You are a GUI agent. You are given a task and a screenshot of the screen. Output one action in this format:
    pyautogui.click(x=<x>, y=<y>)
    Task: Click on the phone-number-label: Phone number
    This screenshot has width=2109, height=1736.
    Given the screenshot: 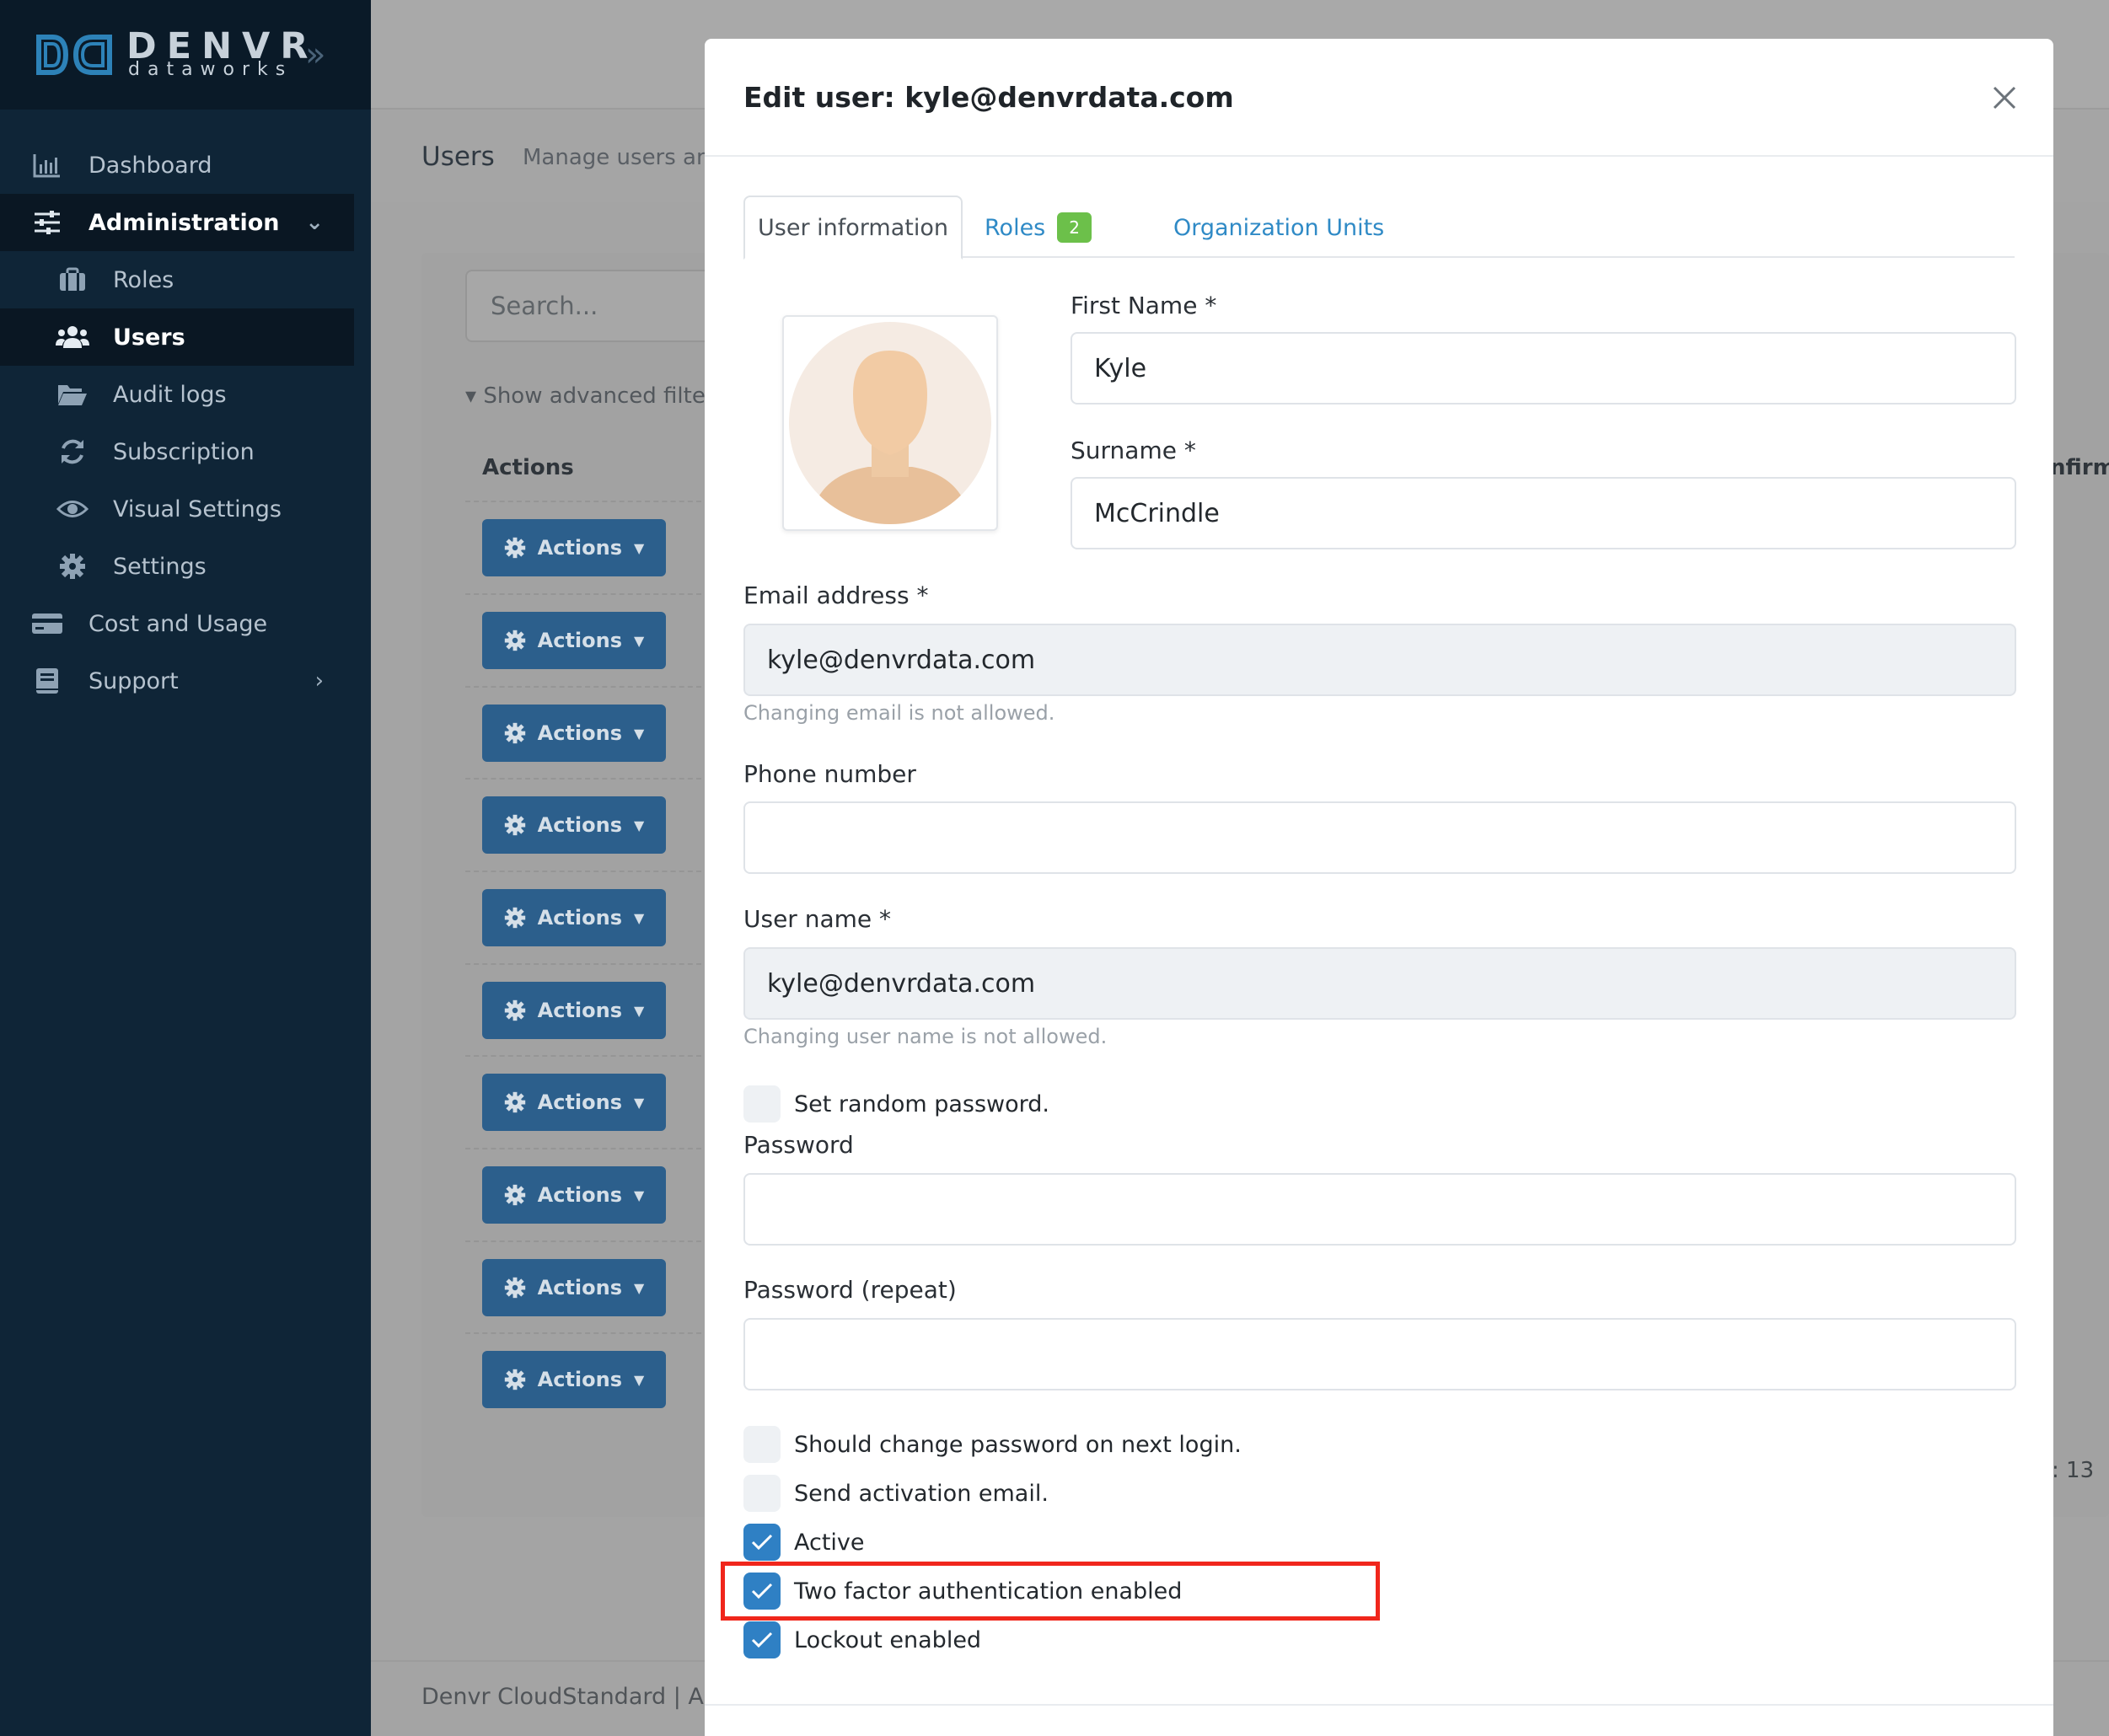 What is the action you would take?
    pyautogui.click(x=829, y=774)
    